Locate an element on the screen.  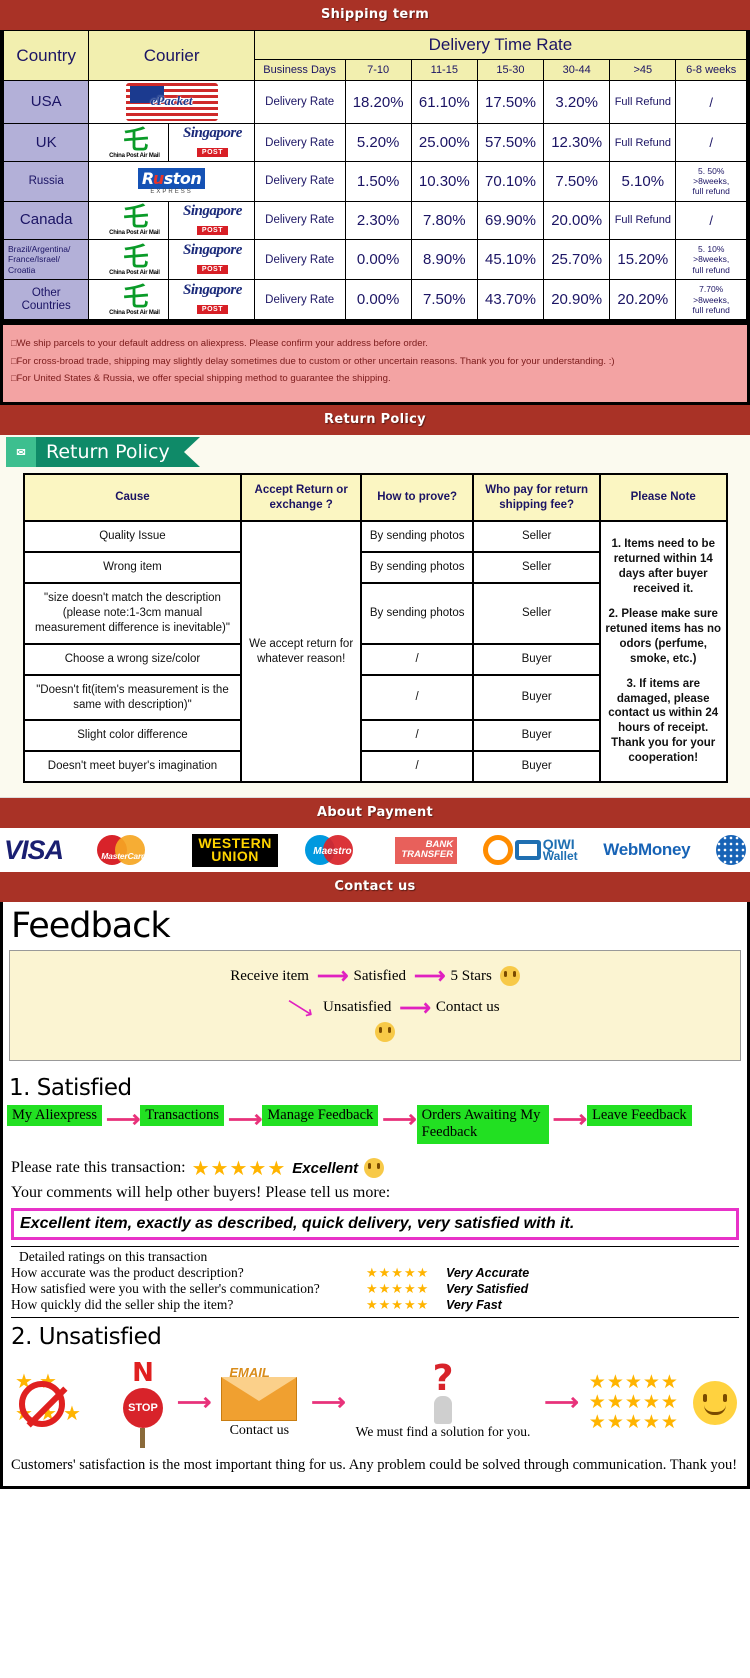
courier-logo-ruston: Ruston EXPRESS is located at coordinates (171, 181).